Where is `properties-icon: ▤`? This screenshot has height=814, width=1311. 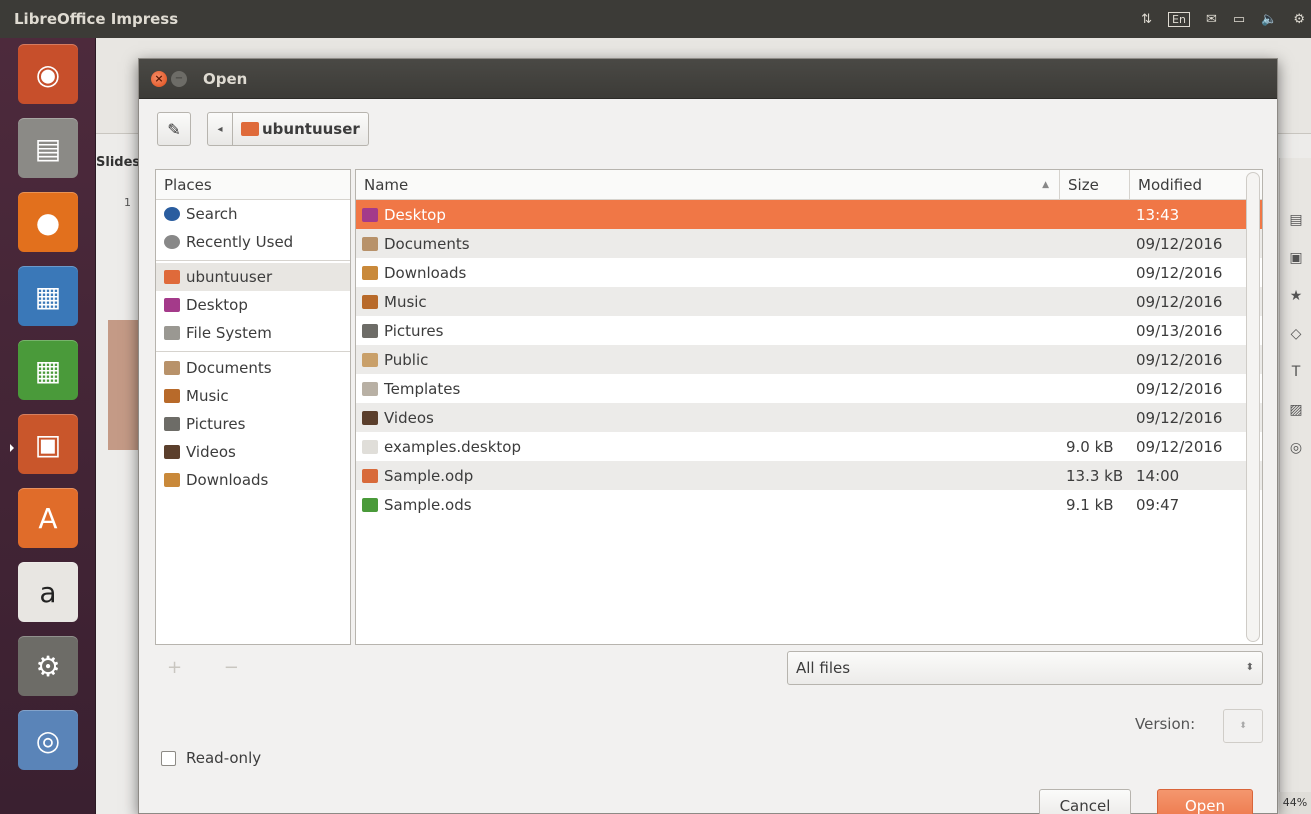
properties-icon: ▤ is located at coordinates (1296, 220).